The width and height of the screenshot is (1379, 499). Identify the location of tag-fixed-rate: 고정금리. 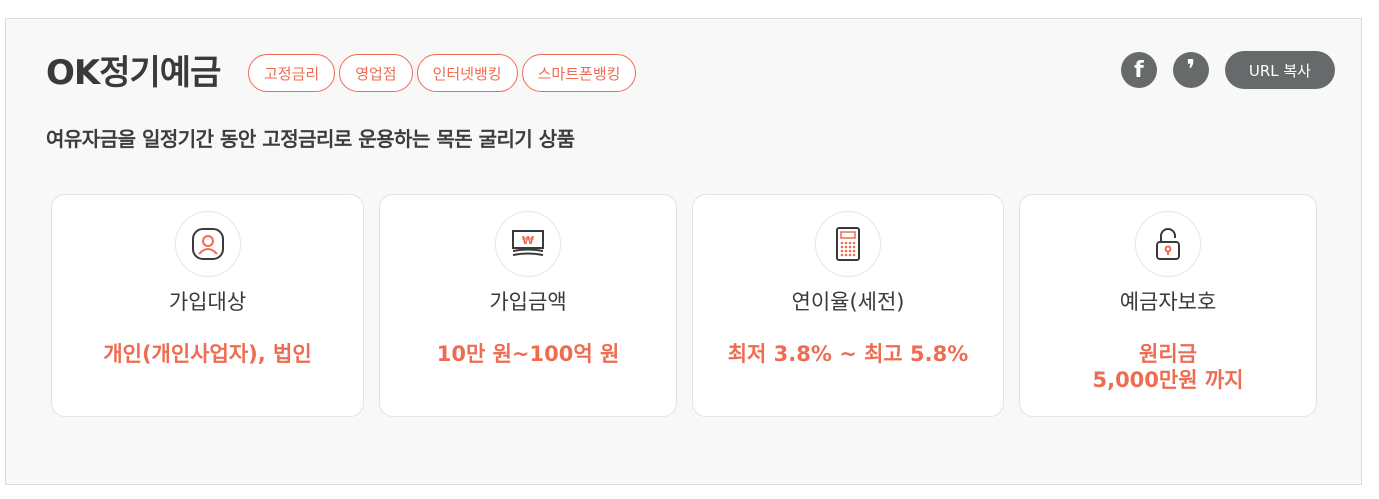
(292, 73).